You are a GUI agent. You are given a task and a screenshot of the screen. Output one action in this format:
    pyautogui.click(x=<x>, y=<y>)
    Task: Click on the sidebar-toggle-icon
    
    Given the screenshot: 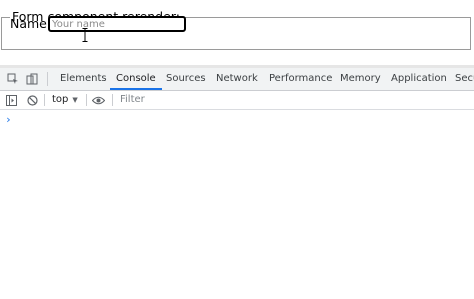 What is the action you would take?
    pyautogui.click(x=11, y=100)
    